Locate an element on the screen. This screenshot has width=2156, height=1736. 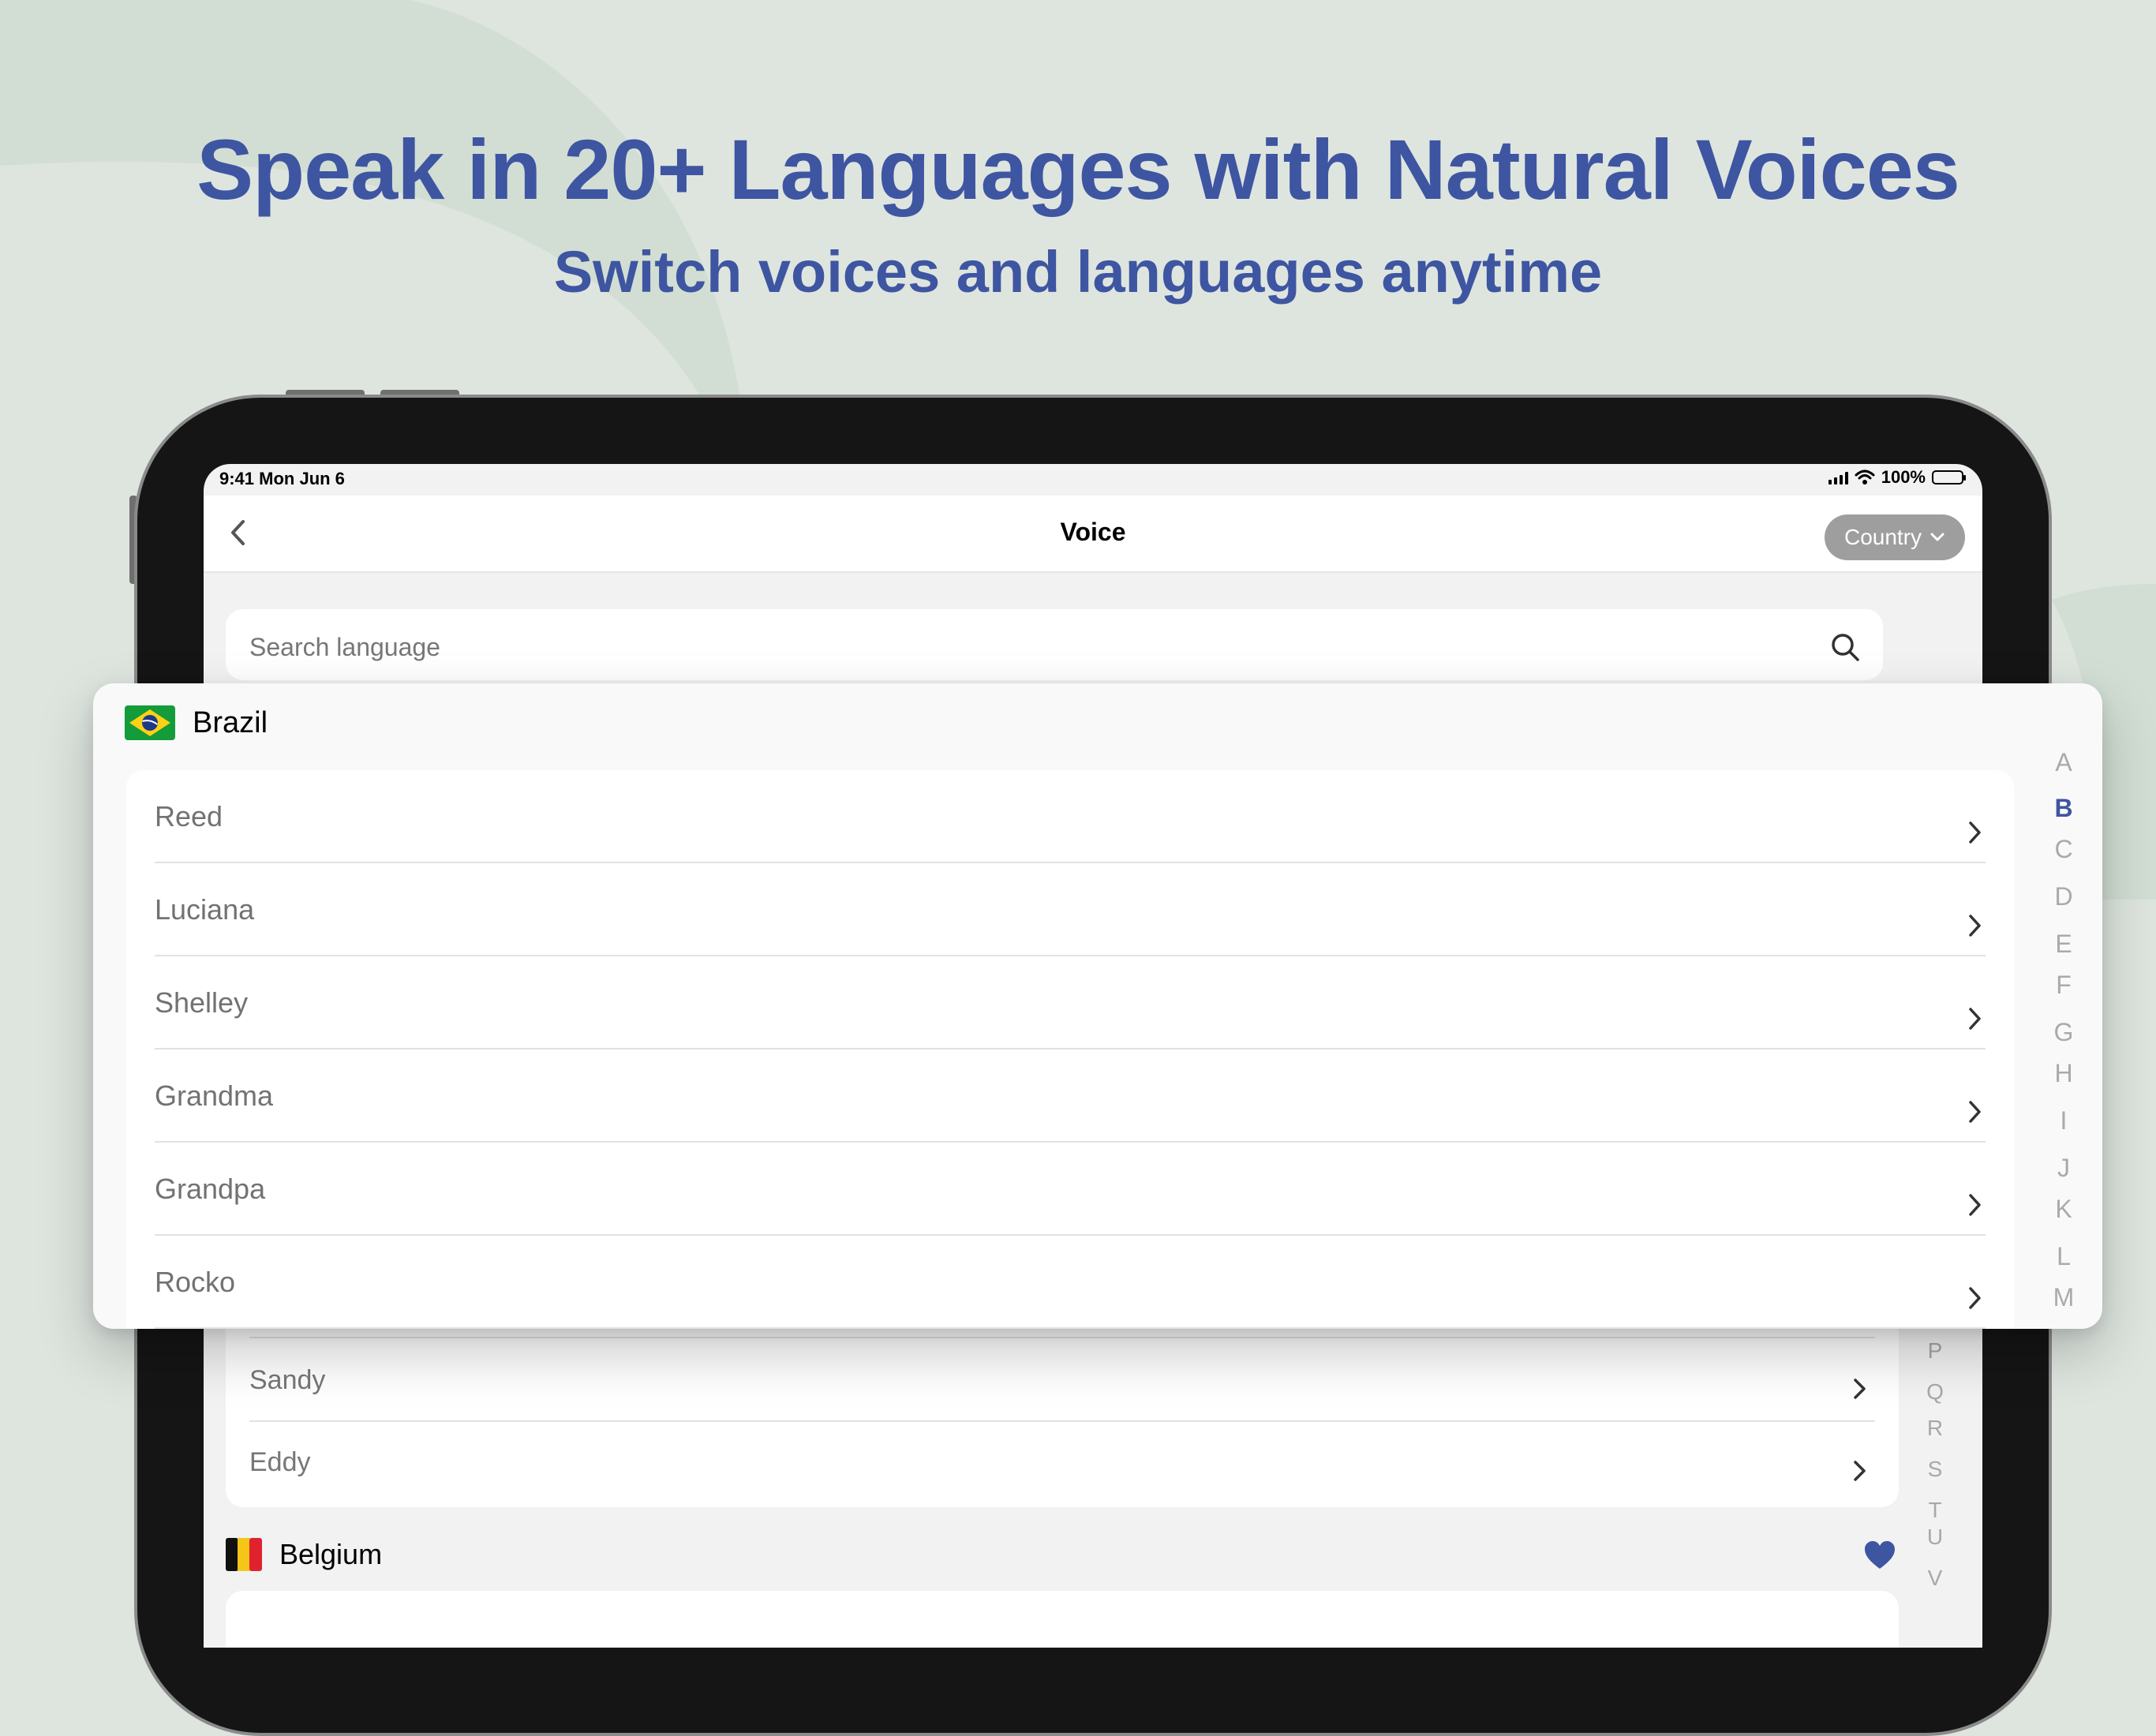
search-input: Search language is located at coordinates (1054, 644).